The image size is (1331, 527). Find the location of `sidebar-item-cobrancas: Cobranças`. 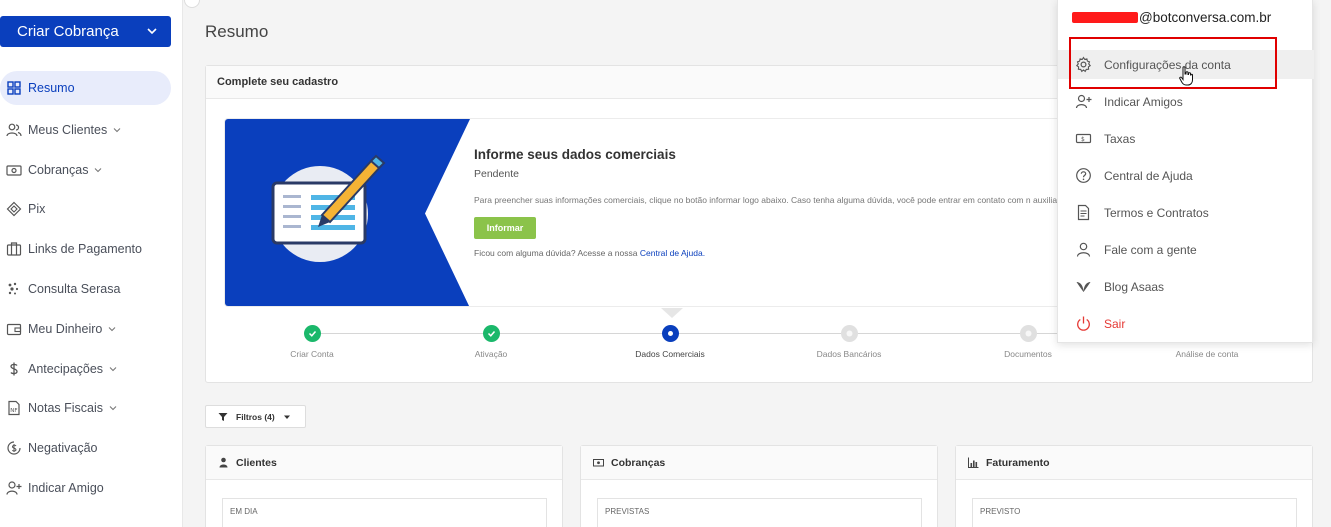

sidebar-item-cobrancas: Cobranças is located at coordinates (85, 170).